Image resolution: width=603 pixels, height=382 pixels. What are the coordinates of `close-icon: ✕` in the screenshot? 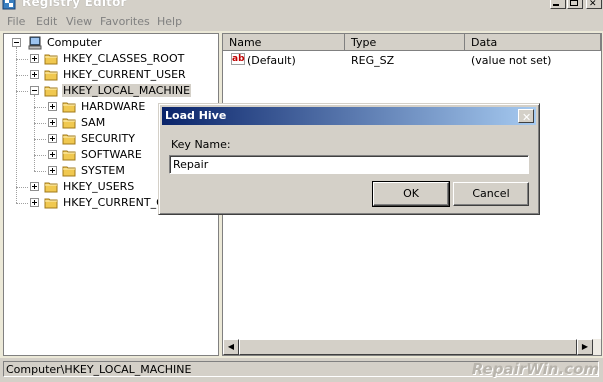 It's located at (527, 117).